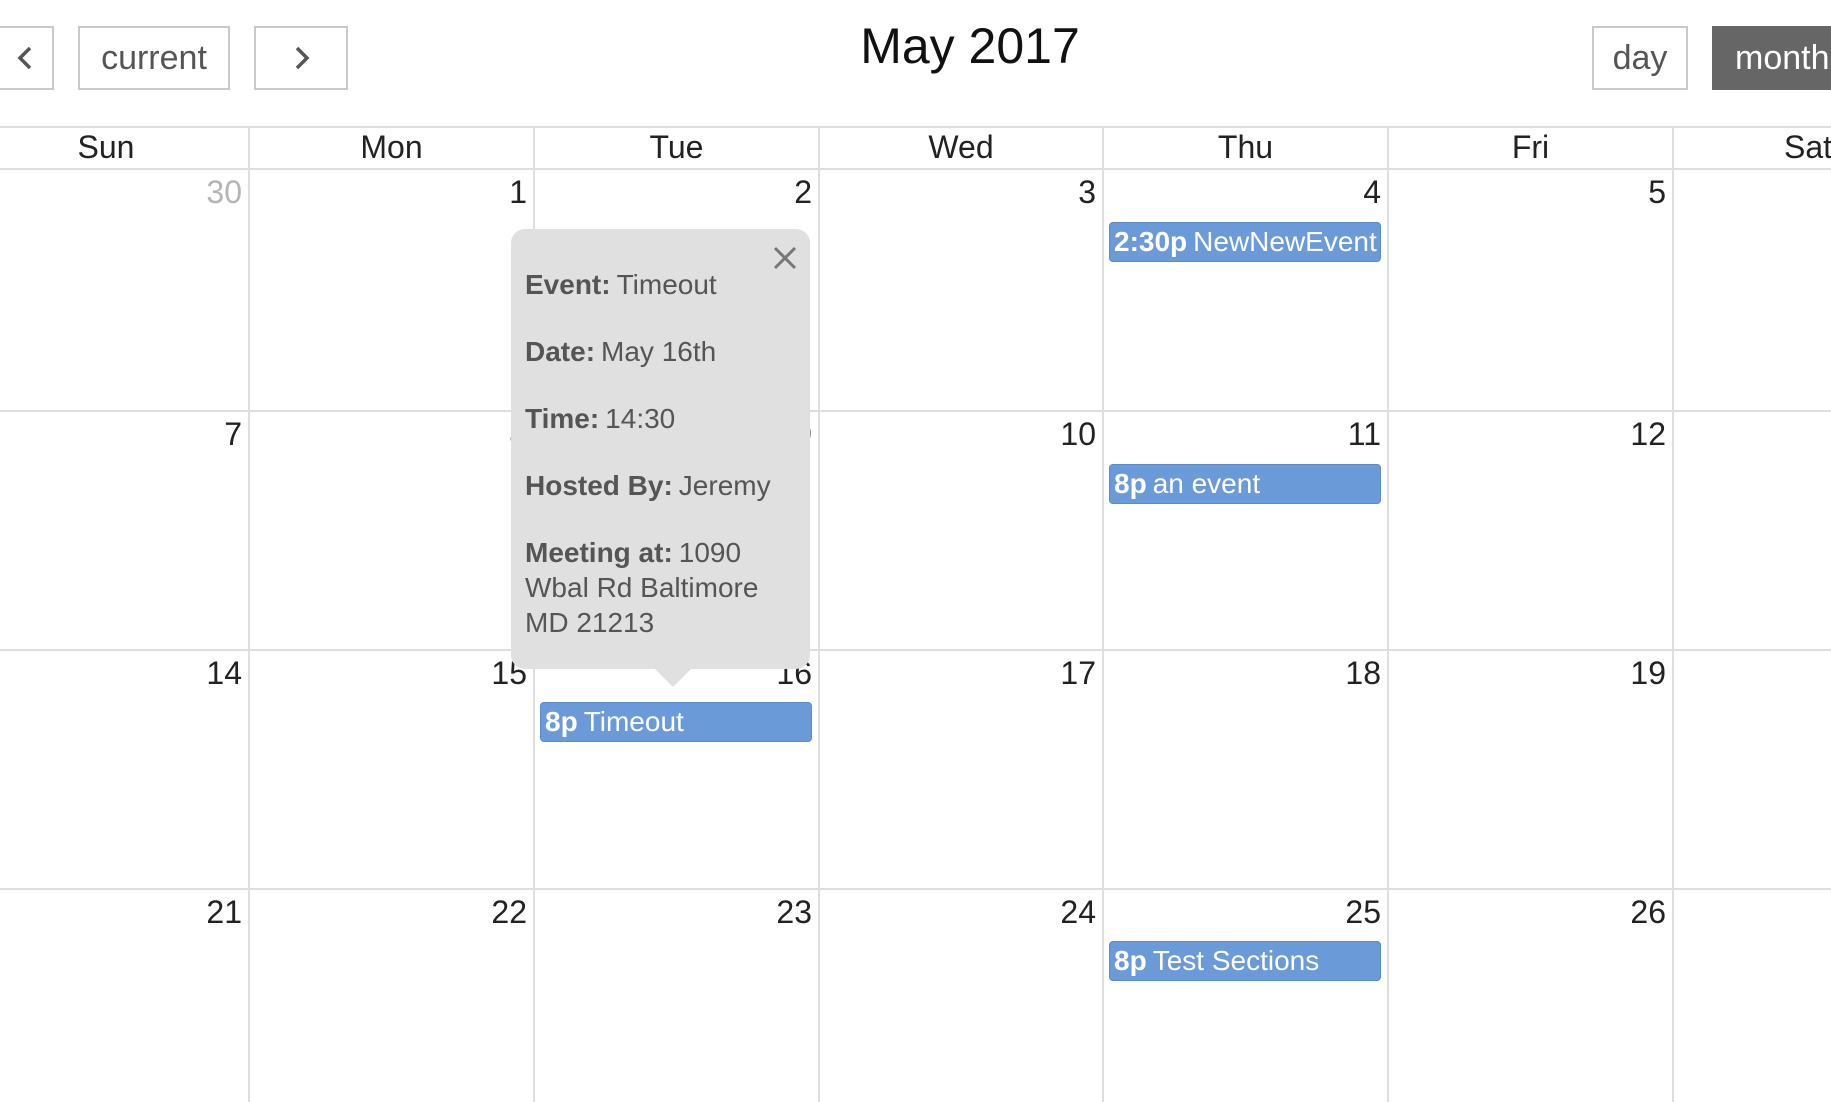 The height and width of the screenshot is (1102, 1831). What do you see at coordinates (1336, 673) in the screenshot?
I see `day-number: 18` at bounding box center [1336, 673].